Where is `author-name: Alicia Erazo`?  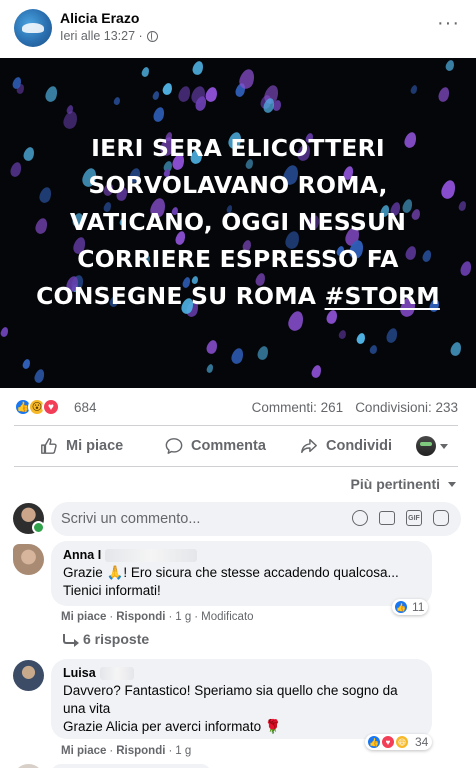
author-name: Alicia Erazo is located at coordinates (99, 18).